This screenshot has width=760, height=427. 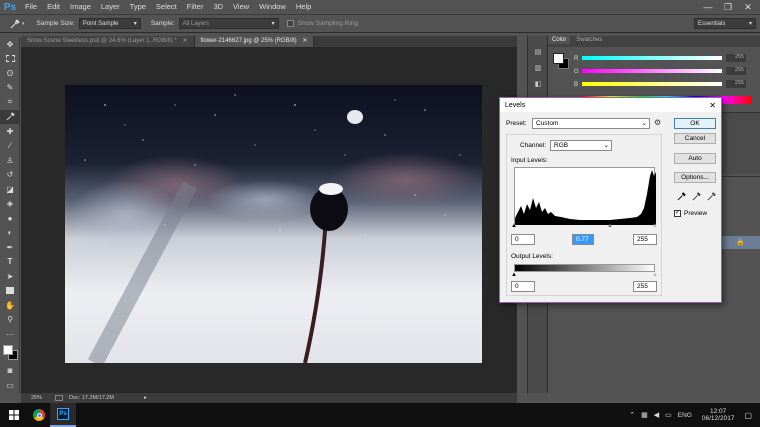 What do you see at coordinates (610, 105) in the screenshot?
I see `levels-title-bar: Levels ✕` at bounding box center [610, 105].